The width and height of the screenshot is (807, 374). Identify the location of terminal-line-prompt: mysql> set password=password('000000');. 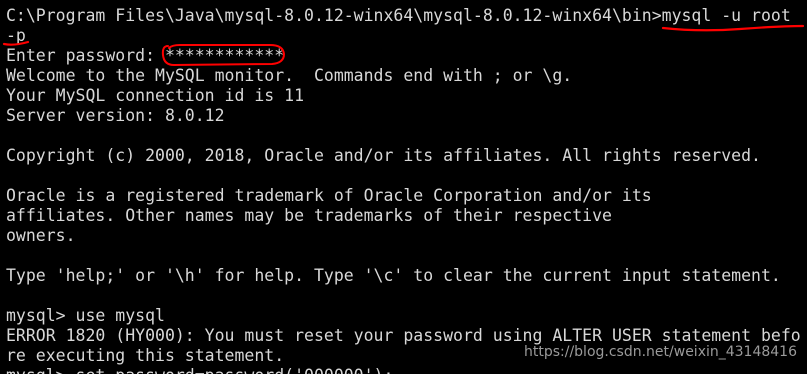
(199, 370).